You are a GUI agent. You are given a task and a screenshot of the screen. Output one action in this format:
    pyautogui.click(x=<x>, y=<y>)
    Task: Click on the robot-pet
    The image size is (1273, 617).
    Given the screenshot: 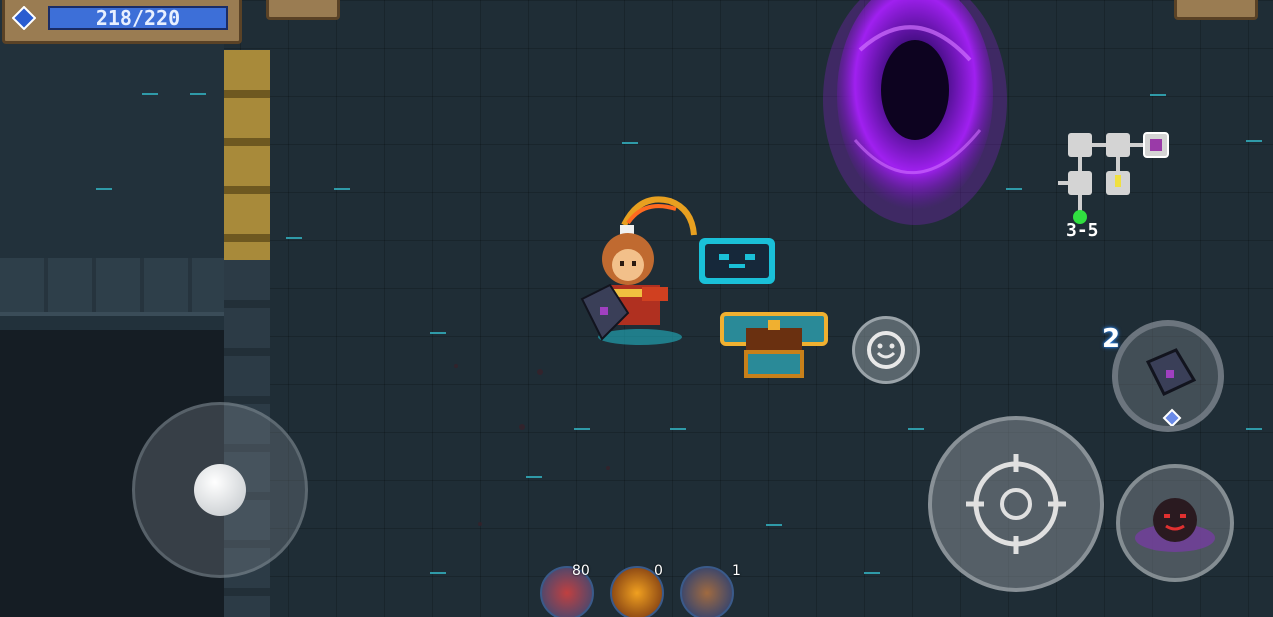 What is the action you would take?
    pyautogui.click(x=737, y=261)
    